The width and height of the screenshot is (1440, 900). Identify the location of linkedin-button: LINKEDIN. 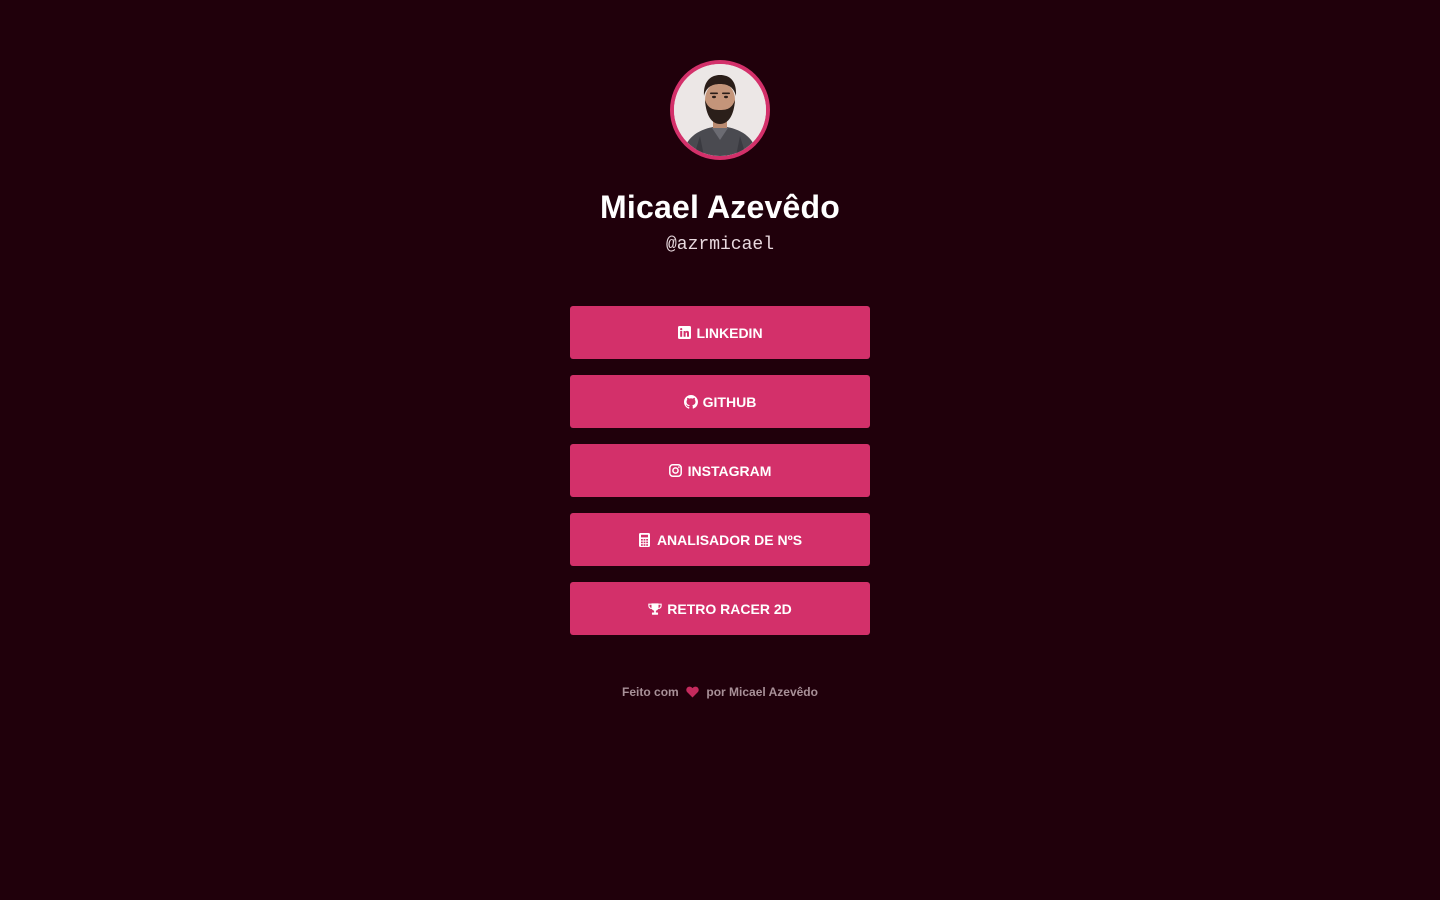
(720, 332).